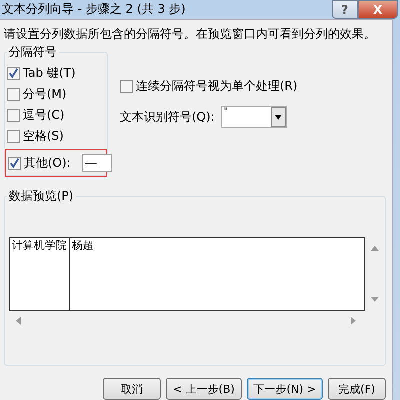  What do you see at coordinates (375, 300) in the screenshot?
I see `scroll-down-icon` at bounding box center [375, 300].